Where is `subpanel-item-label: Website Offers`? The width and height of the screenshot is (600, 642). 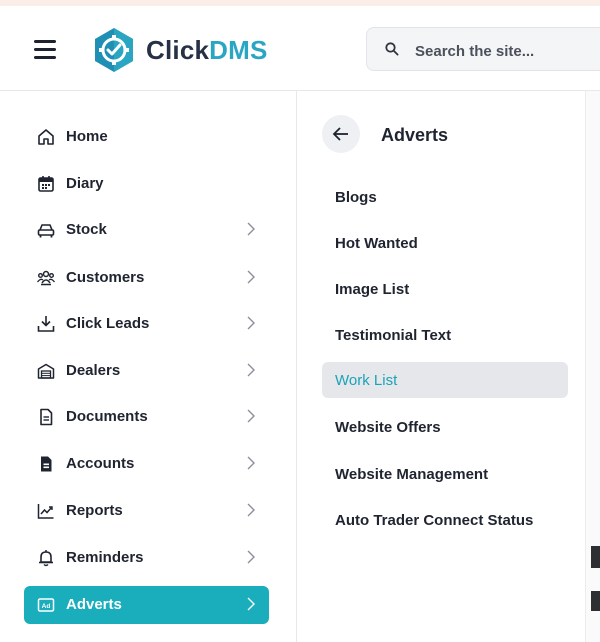
subpanel-item-label: Website Offers is located at coordinates (388, 427).